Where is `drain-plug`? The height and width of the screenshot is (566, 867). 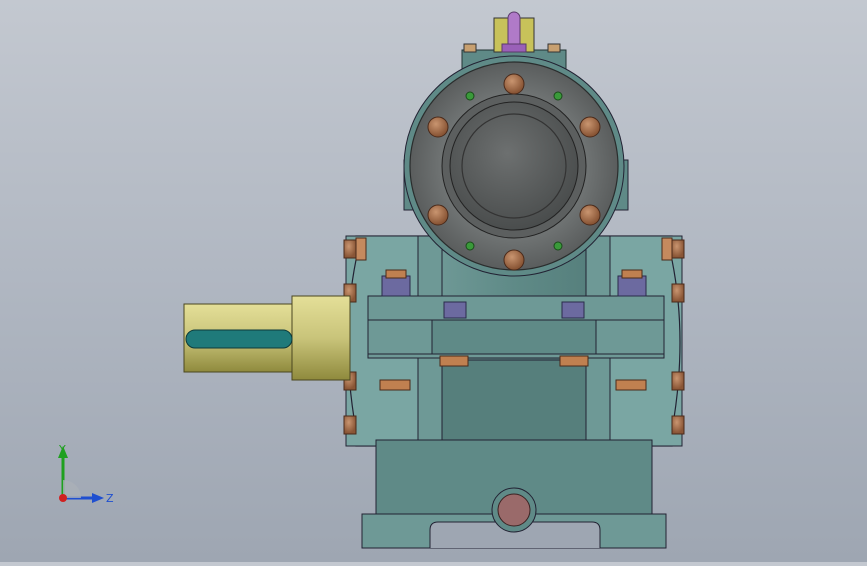
drain-plug is located at coordinates (514, 510).